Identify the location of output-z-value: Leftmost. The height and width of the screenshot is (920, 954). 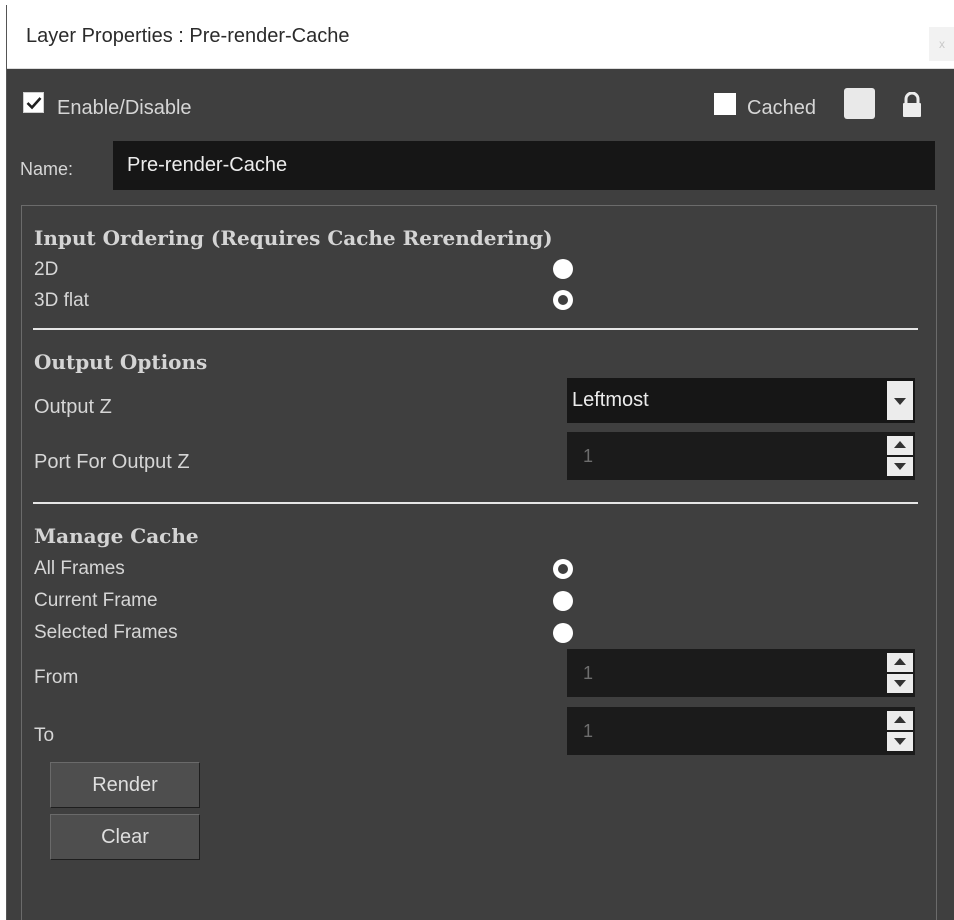
(610, 400).